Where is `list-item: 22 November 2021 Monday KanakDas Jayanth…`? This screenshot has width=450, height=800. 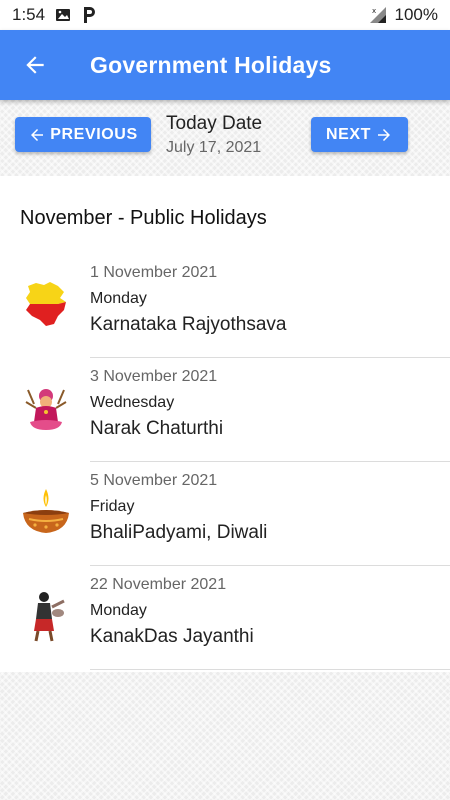 list-item: 22 November 2021 Monday KanakDas Jayanth… is located at coordinates (225, 618).